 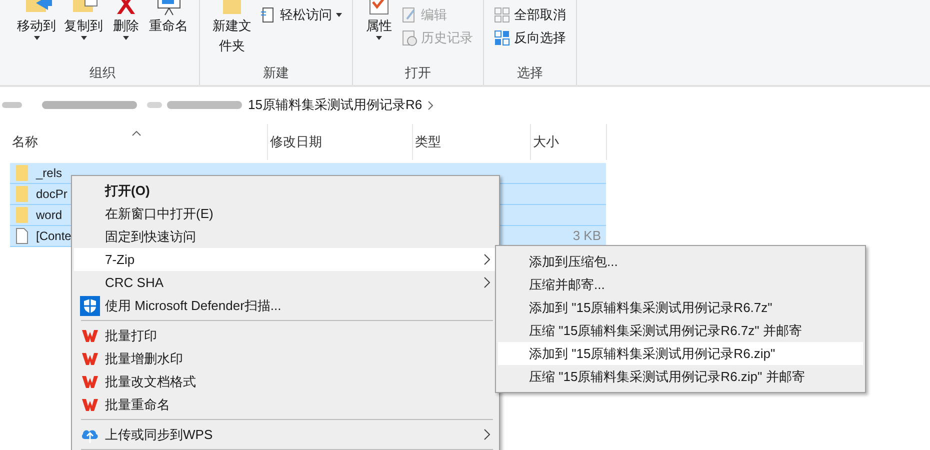 I want to click on ribbon-button: 移动到, so click(x=36, y=32).